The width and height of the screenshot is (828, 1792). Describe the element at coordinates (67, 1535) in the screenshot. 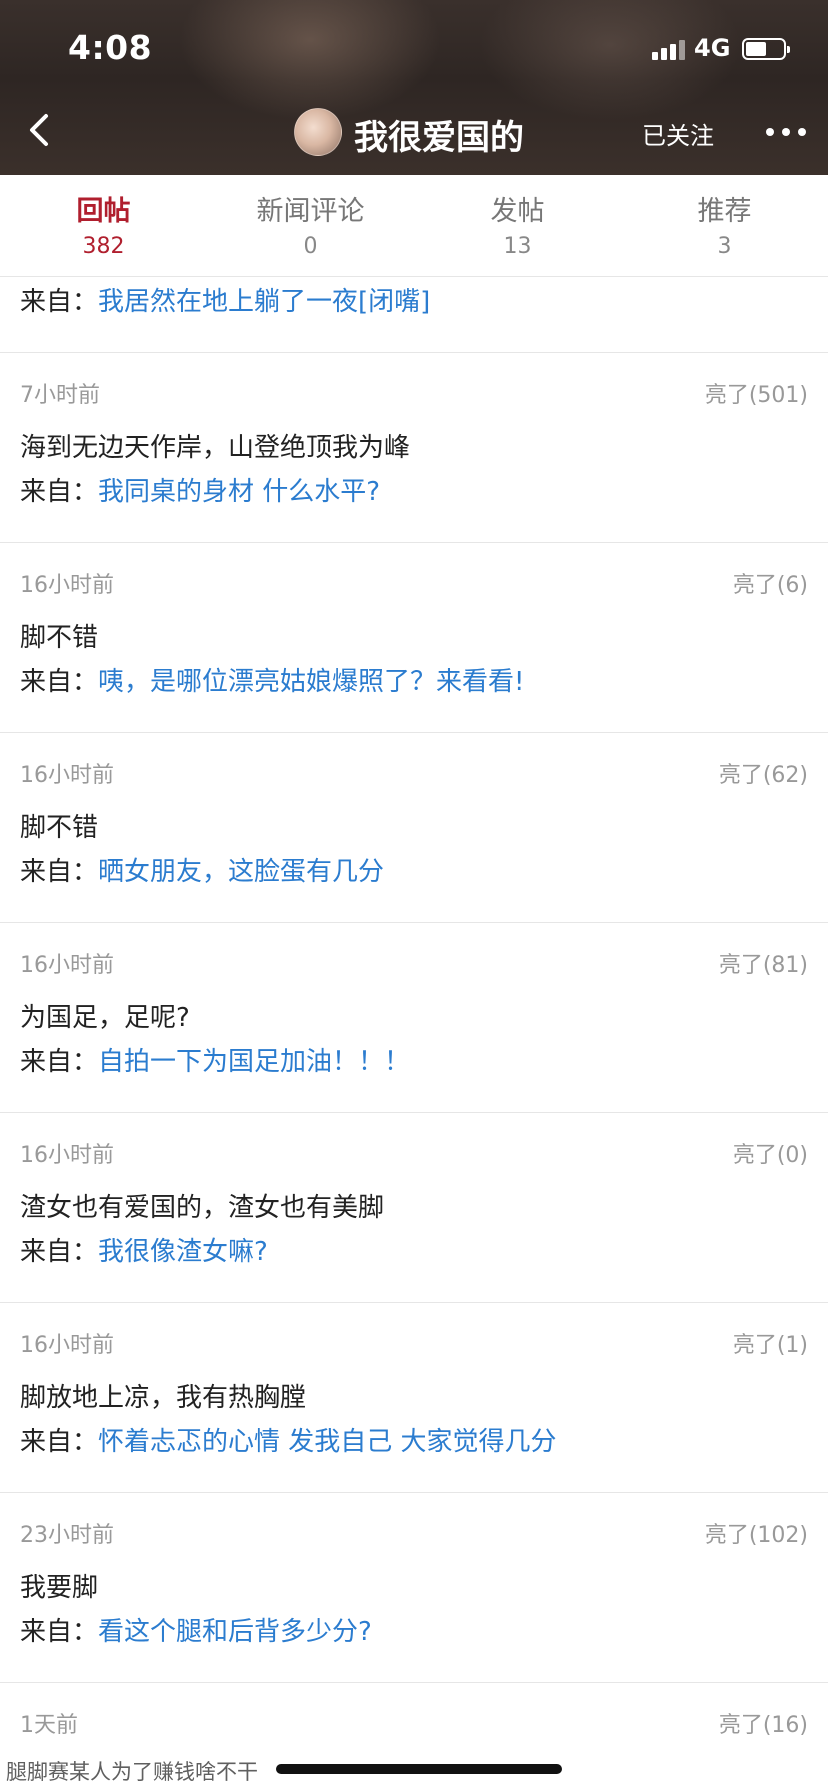

I see `reply-time: 23小时前` at that location.